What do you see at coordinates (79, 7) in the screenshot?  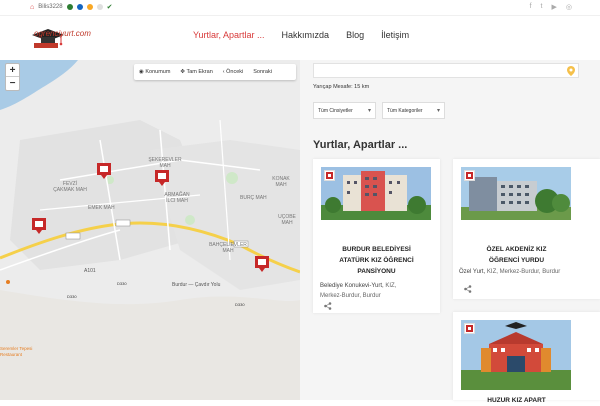 I see `telegram-icon` at bounding box center [79, 7].